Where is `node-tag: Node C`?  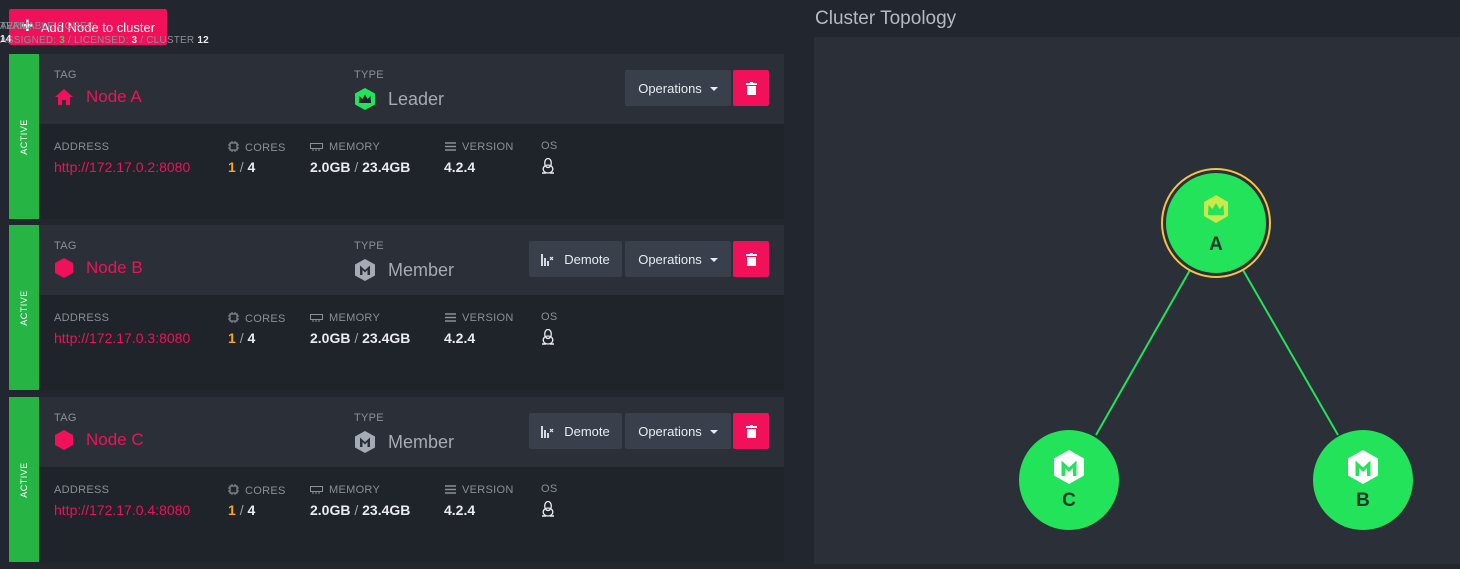 node-tag: Node C is located at coordinates (115, 439).